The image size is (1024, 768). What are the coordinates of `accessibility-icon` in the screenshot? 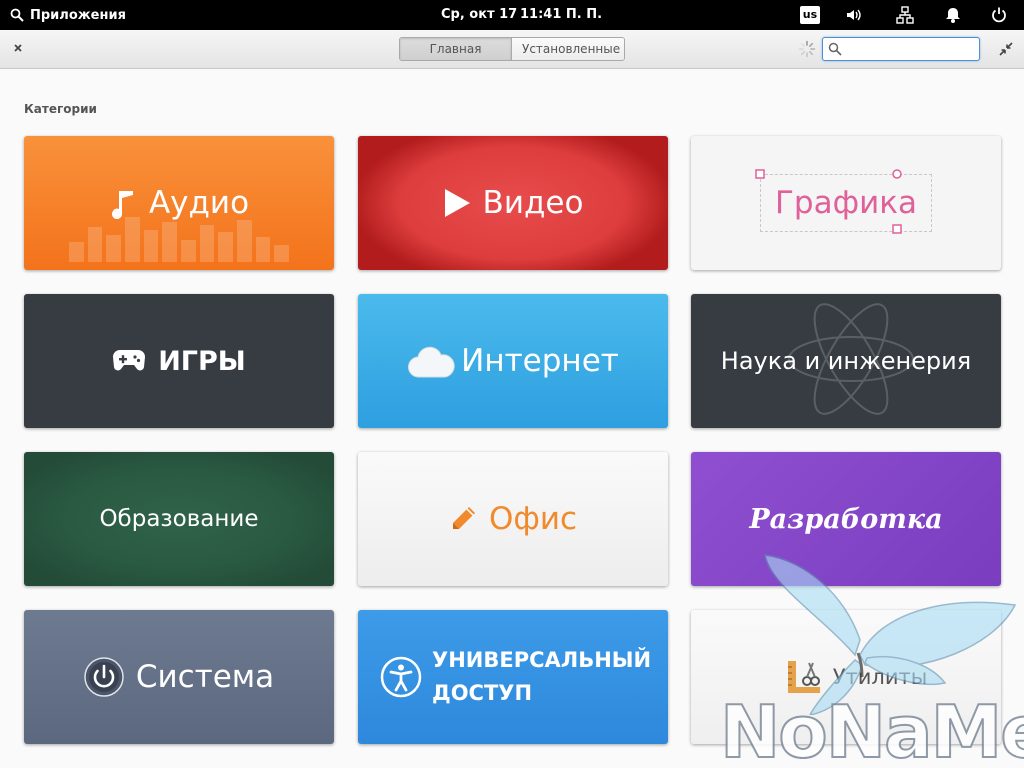 It's located at (401, 677).